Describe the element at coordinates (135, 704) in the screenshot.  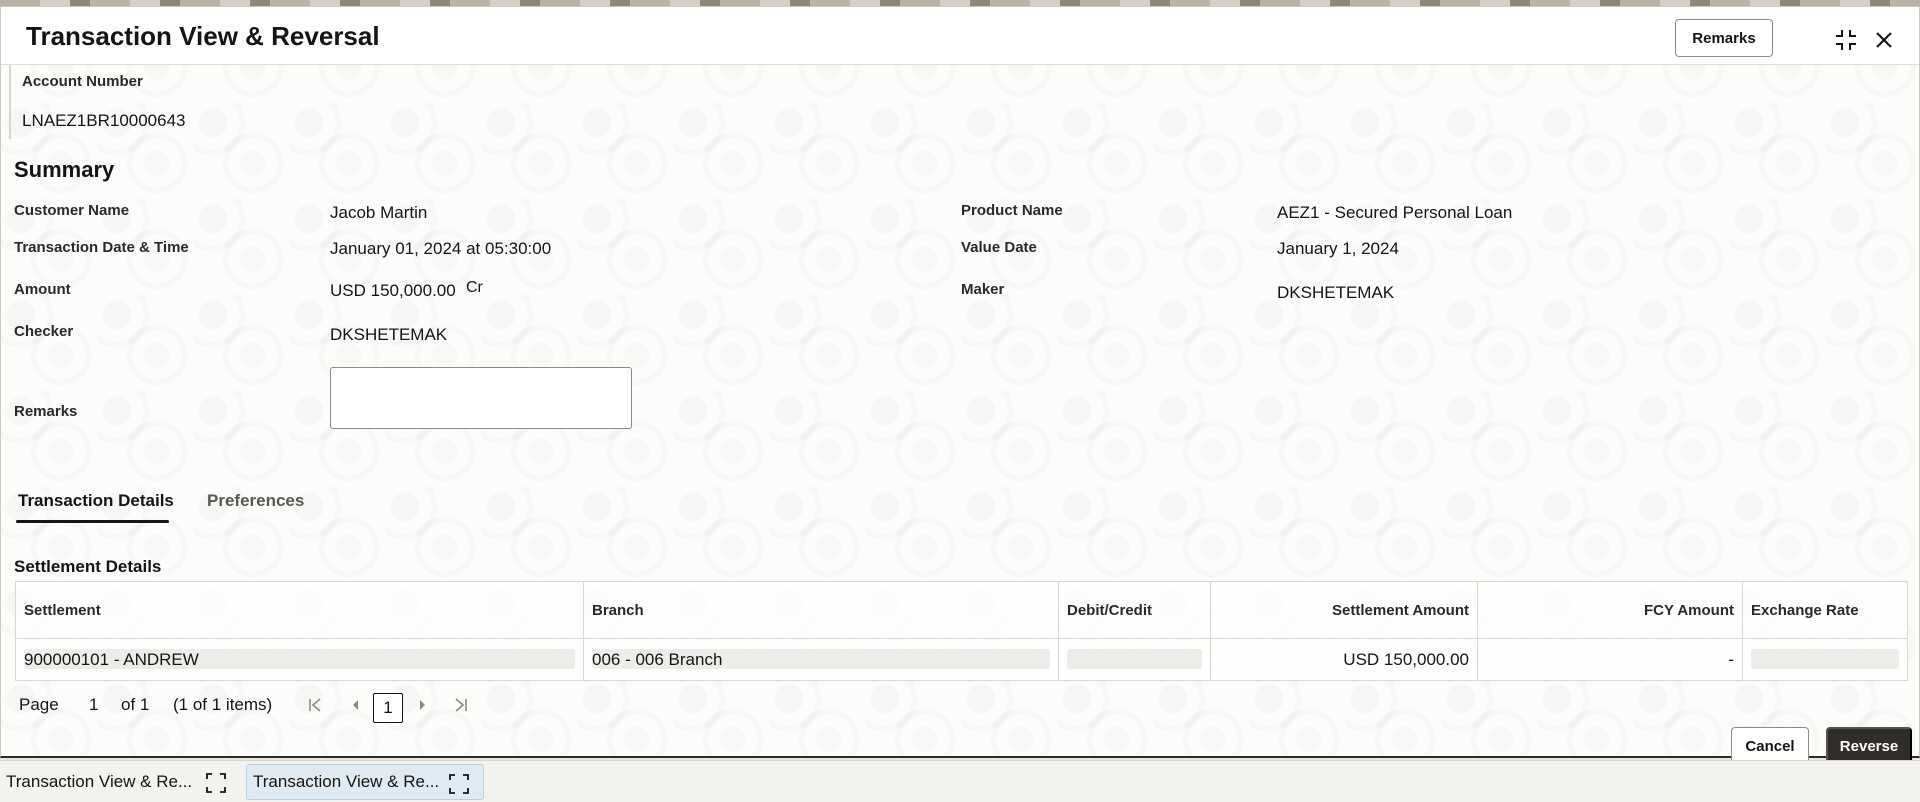
I see `page-of-label: of 1` at that location.